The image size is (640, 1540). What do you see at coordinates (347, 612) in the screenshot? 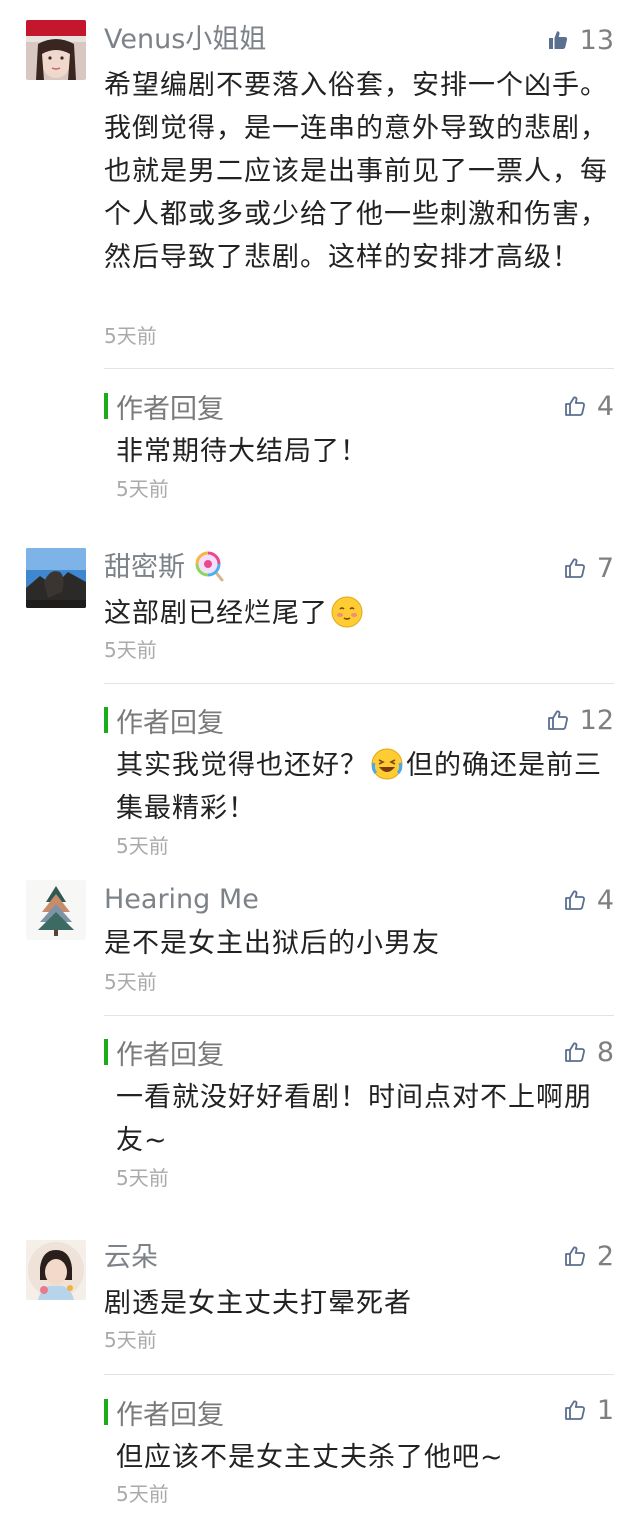
I see `blushing-face-icon` at bounding box center [347, 612].